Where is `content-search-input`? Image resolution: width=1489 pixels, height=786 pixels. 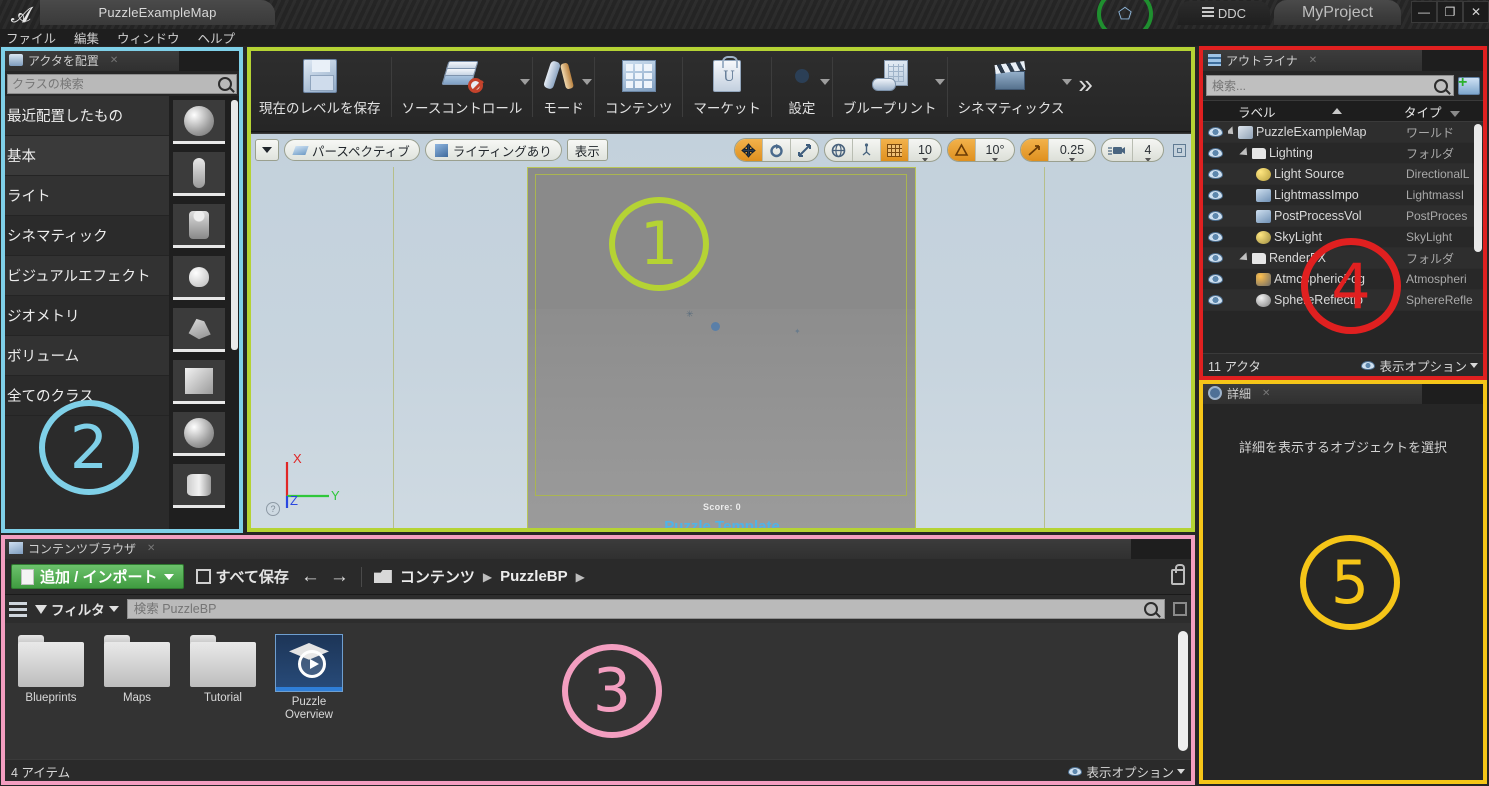 content-search-input is located at coordinates (638, 609).